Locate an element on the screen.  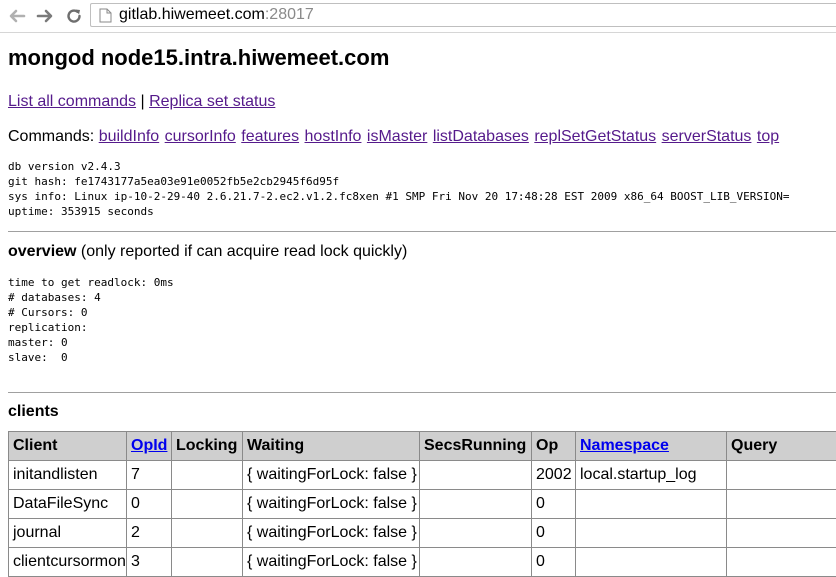
command-link-serverstatus: serverStatus is located at coordinates (707, 136).